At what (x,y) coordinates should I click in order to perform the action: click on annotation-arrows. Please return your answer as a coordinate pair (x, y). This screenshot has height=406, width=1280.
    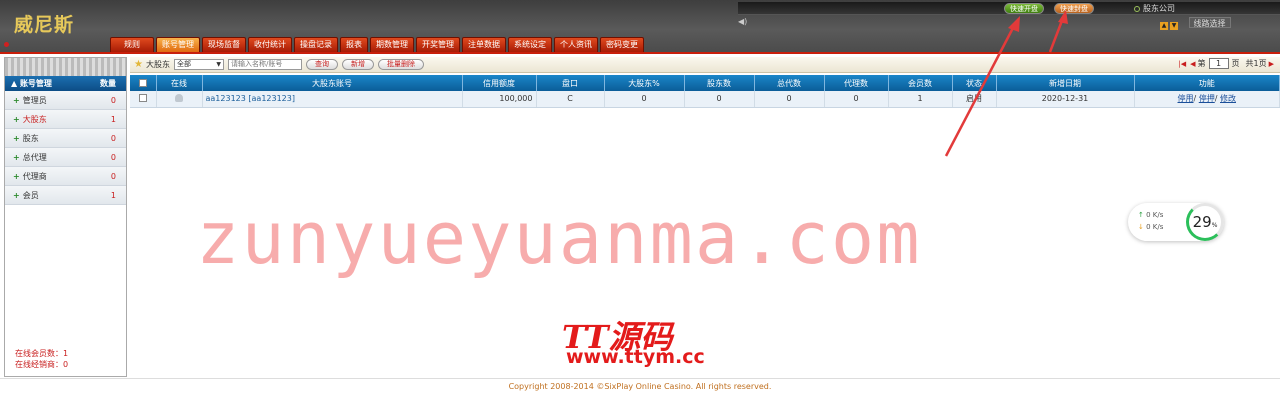
    Looking at the image, I should click on (1006, 83).